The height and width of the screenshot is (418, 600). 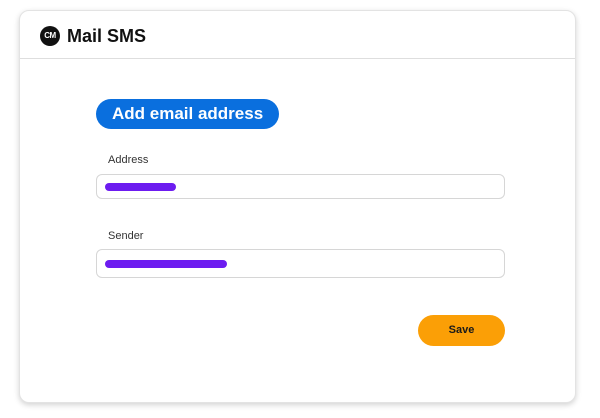 I want to click on app-title: Mail SMS, so click(x=107, y=36).